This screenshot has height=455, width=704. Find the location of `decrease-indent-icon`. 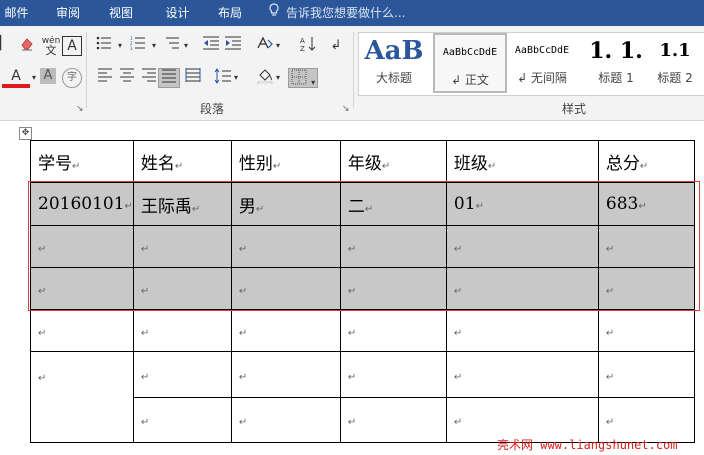

decrease-indent-icon is located at coordinates (211, 46).